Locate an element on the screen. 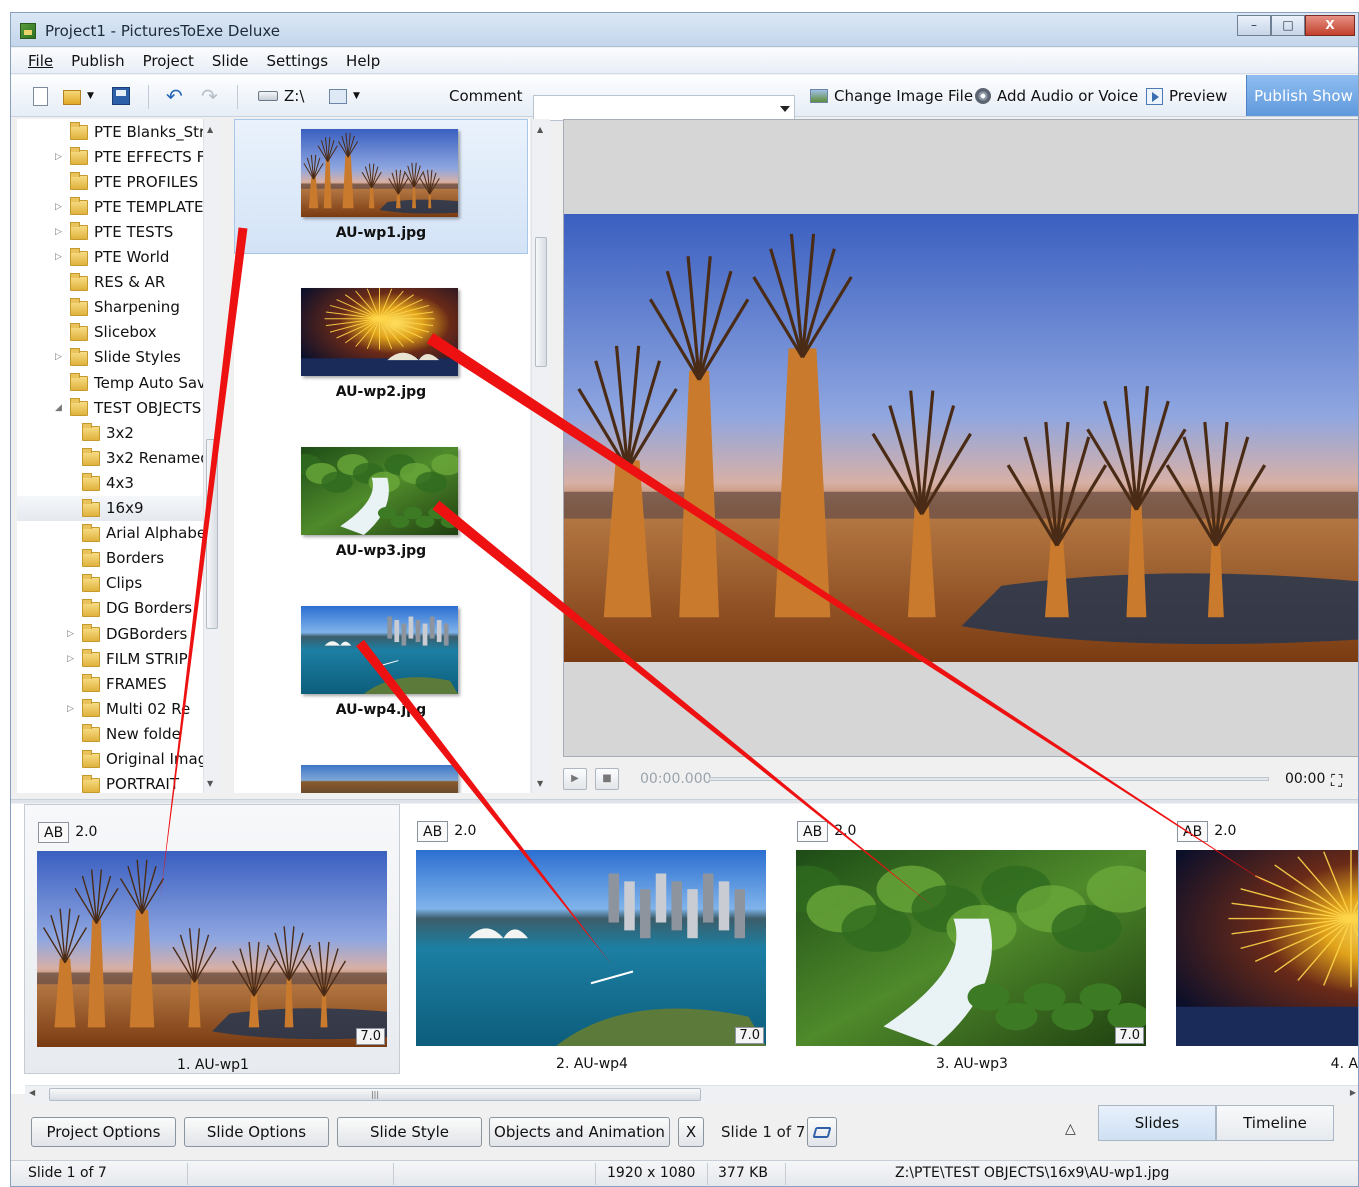 This screenshot has width=1359, height=1187. folder-tree-item: ▷ Slide Styles is located at coordinates (117, 357).